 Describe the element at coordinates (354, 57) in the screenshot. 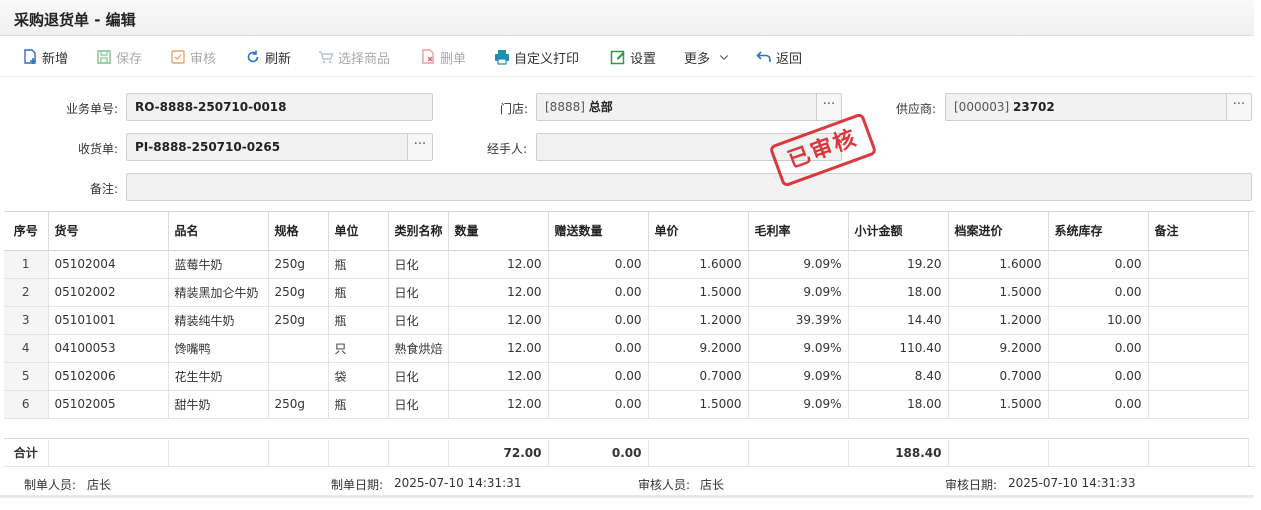

I see `select-goods-button: 选择商品` at that location.